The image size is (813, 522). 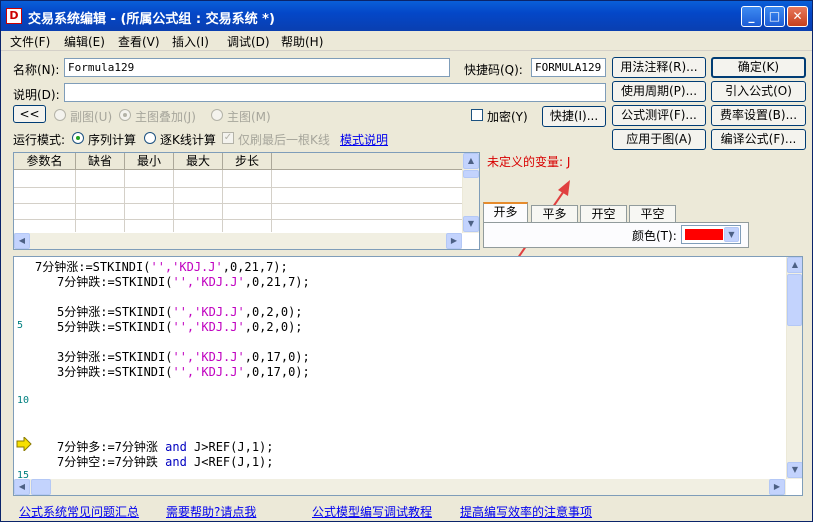 What do you see at coordinates (505, 212) in the screenshot?
I see `tab-open-long: 开多` at bounding box center [505, 212].